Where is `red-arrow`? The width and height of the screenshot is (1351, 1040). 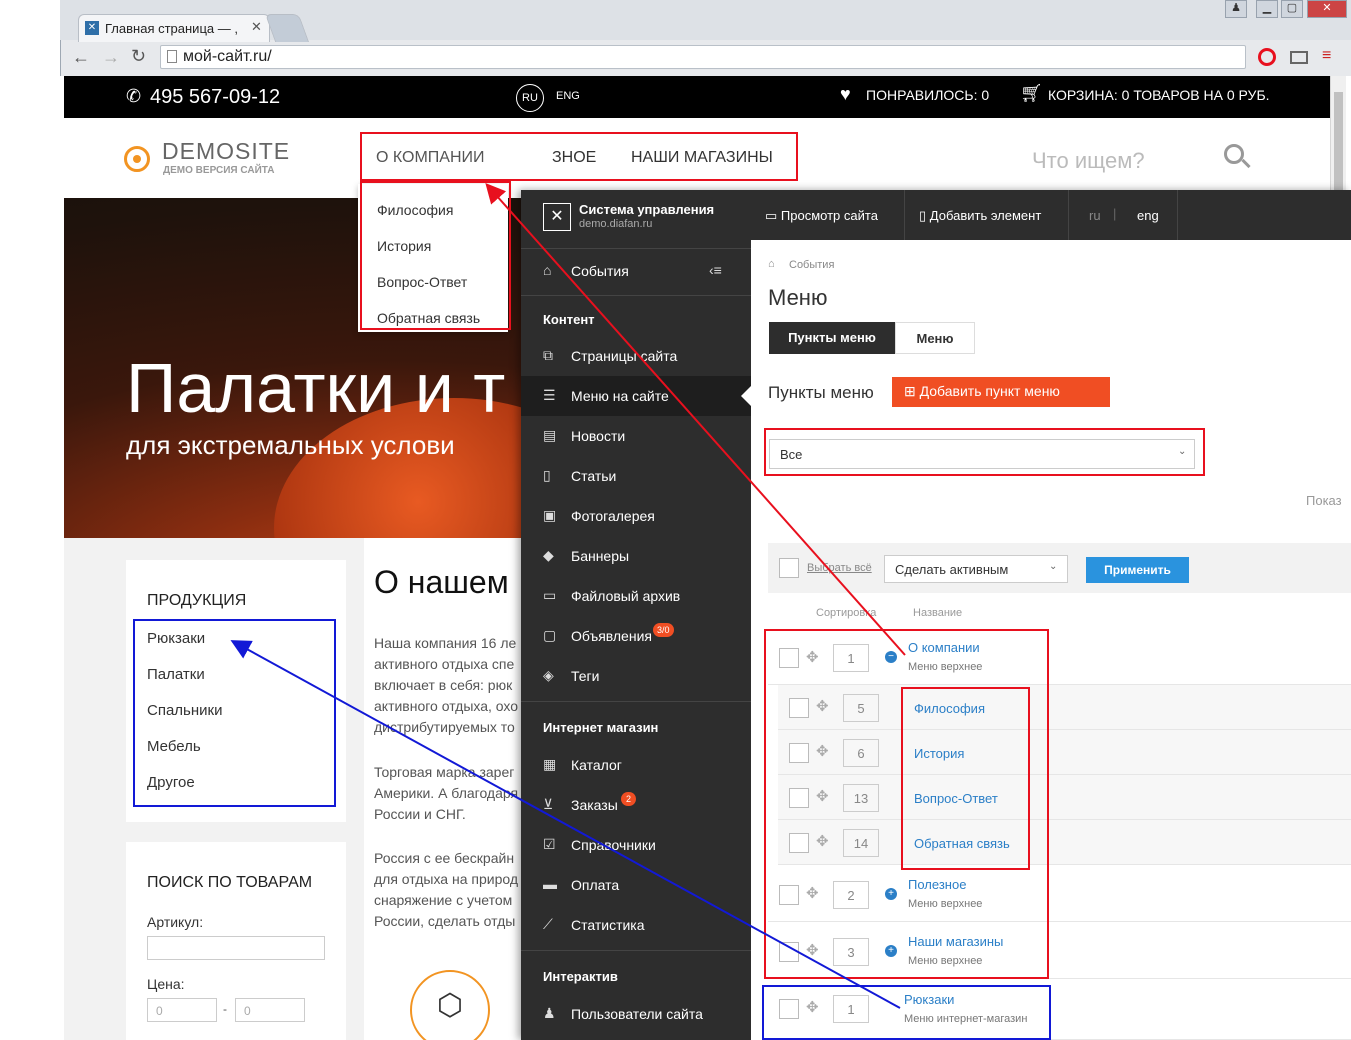 red-arrow is located at coordinates (695, 419).